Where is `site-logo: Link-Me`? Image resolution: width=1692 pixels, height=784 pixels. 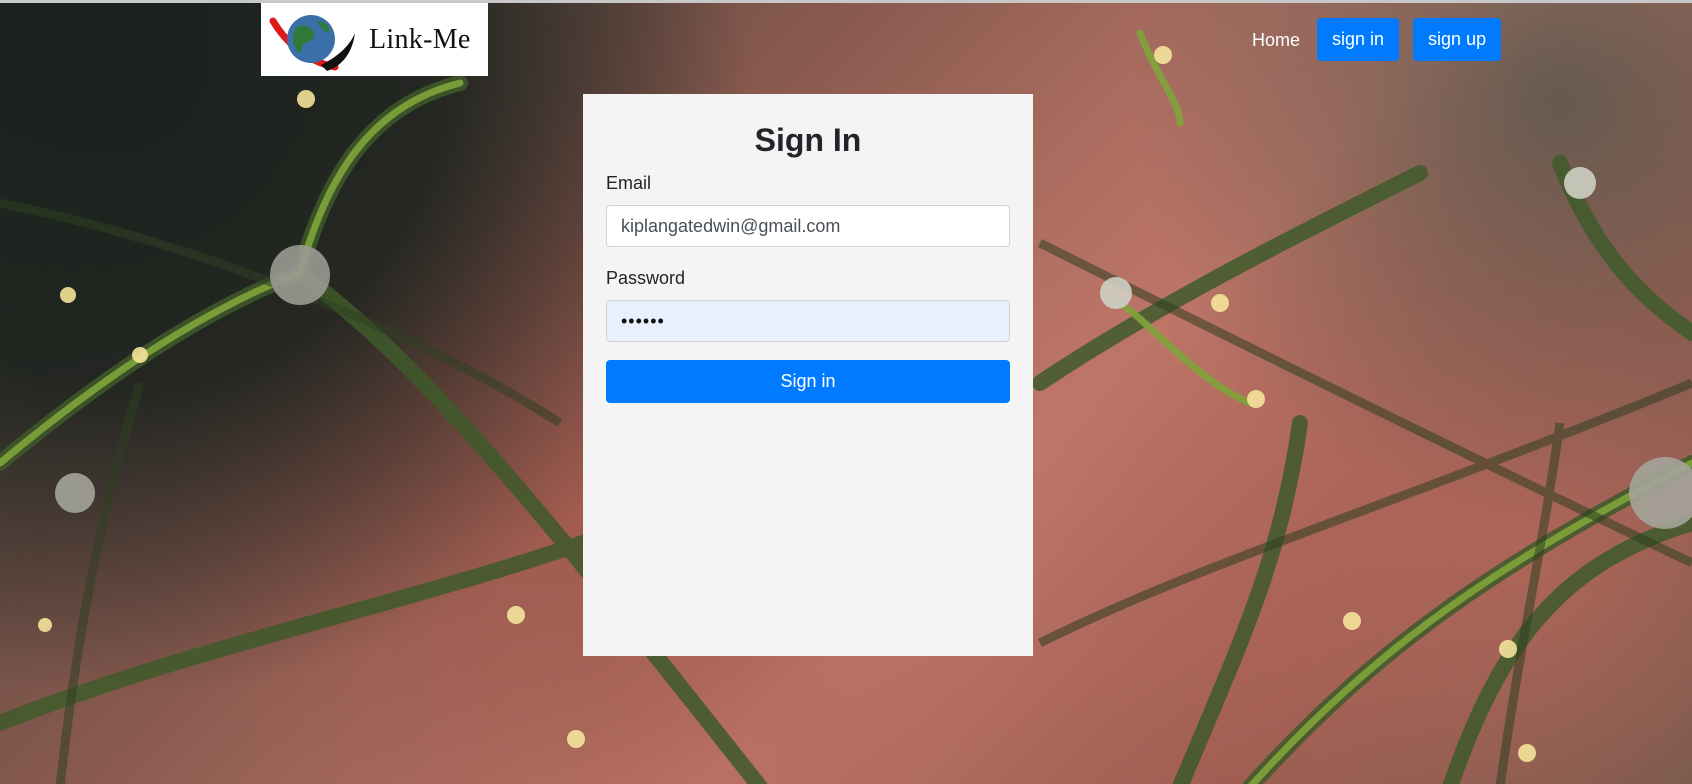 site-logo: Link-Me is located at coordinates (374, 39).